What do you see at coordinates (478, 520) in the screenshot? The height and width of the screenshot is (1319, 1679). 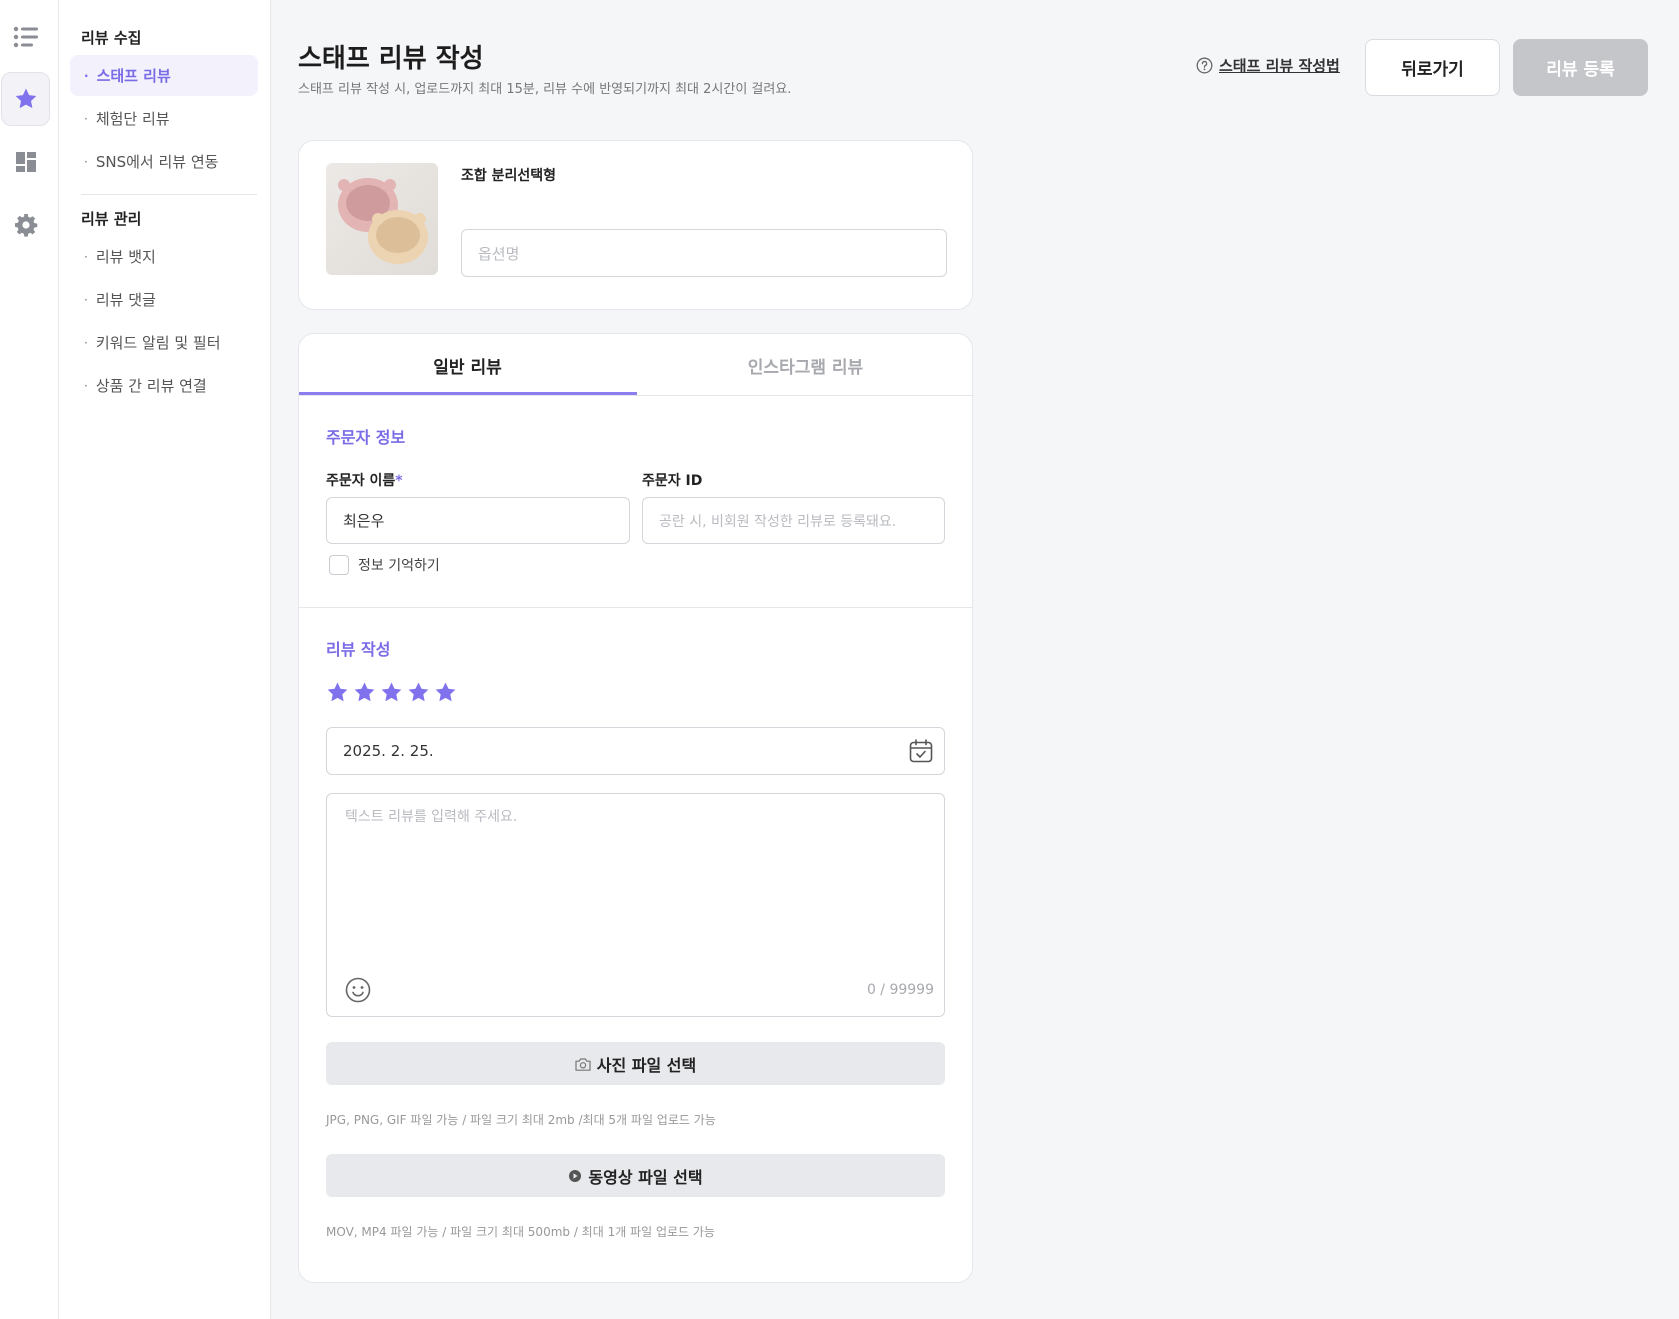 I see `orderer-name-input: 최은우` at bounding box center [478, 520].